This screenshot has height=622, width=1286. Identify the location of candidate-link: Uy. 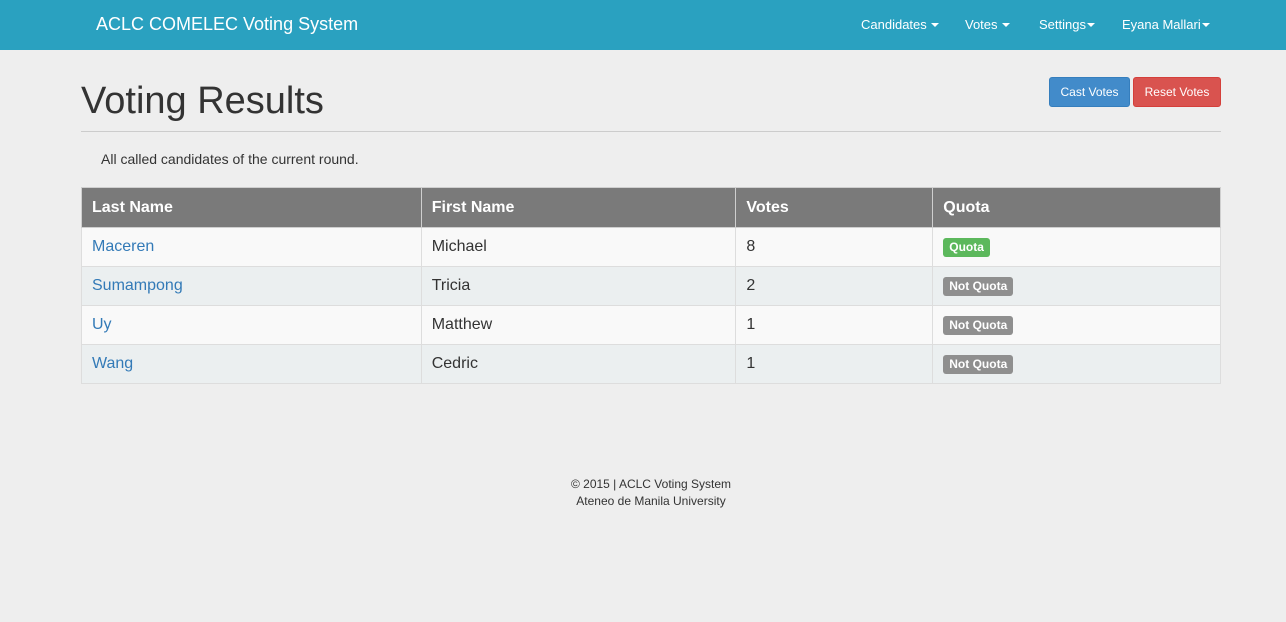
(102, 324).